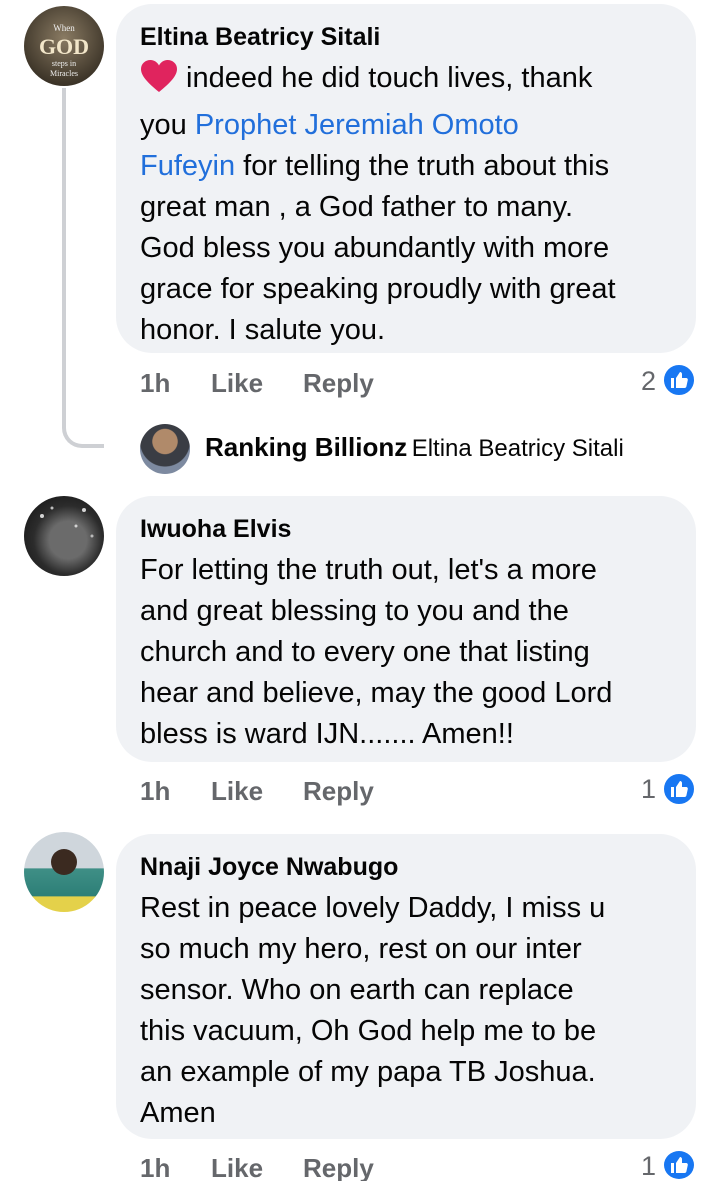 The height and width of the screenshot is (1182, 720). Describe the element at coordinates (368, 570) in the screenshot. I see `comment-line: For letting the truth out, let's a more` at that location.